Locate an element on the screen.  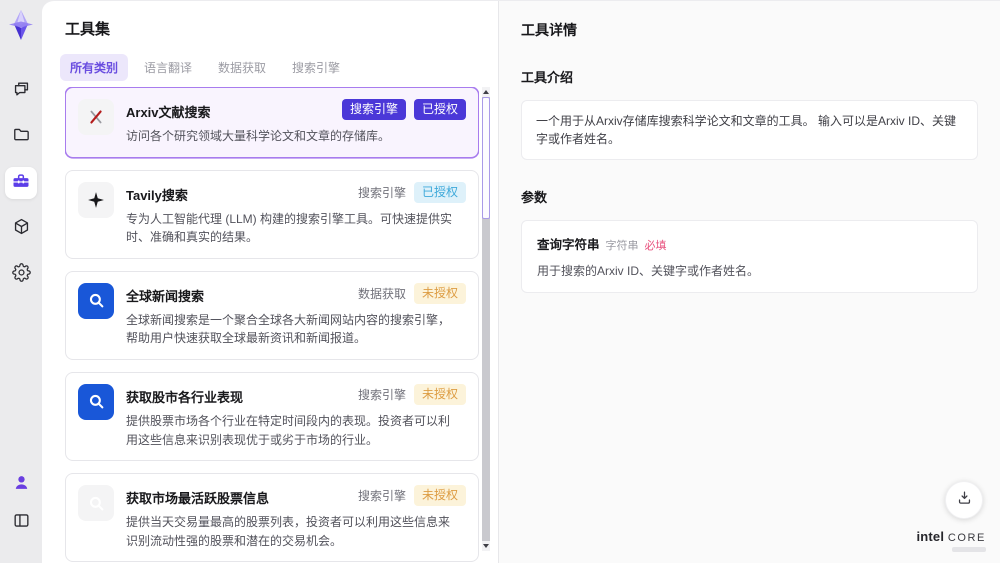
parameter-card: 查询字符串 字符串 必填 用于搜索的Arxiv ID、关键字或作者姓名。 is located at coordinates (749, 256).